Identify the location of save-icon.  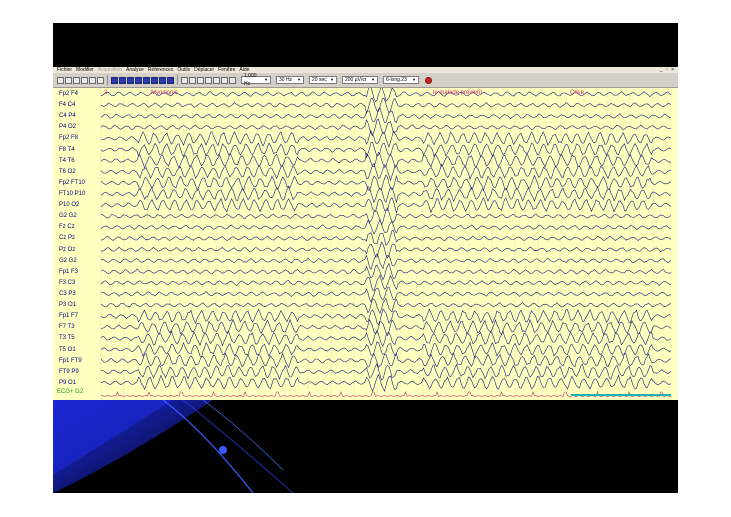
(68, 80).